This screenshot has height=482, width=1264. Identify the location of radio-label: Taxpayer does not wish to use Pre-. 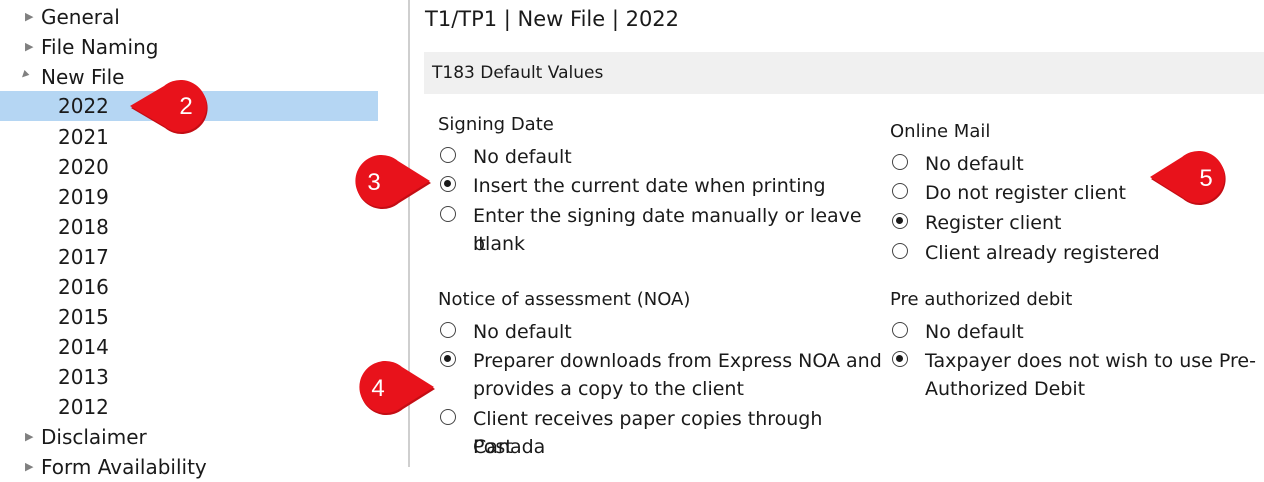
(1090, 361).